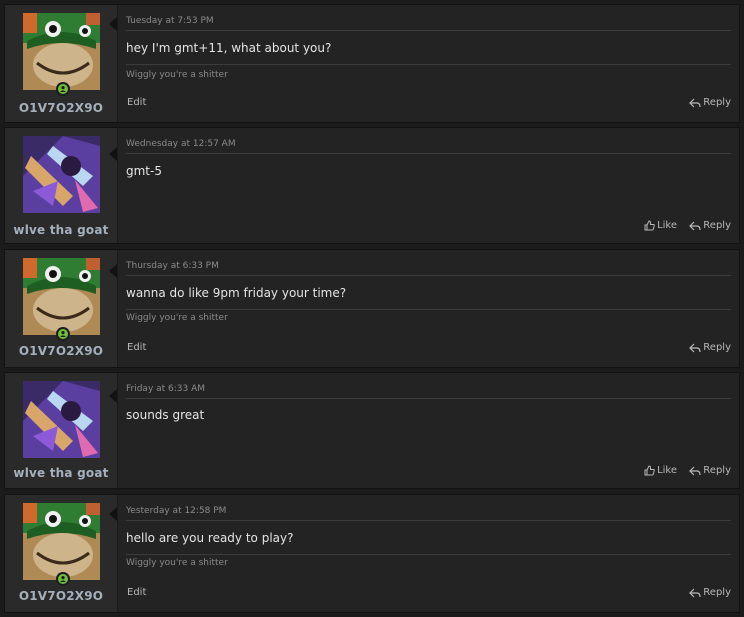 This screenshot has height=617, width=744. Describe the element at coordinates (172, 266) in the screenshot. I see `post-date: Thursday at 6:33 PM` at that location.